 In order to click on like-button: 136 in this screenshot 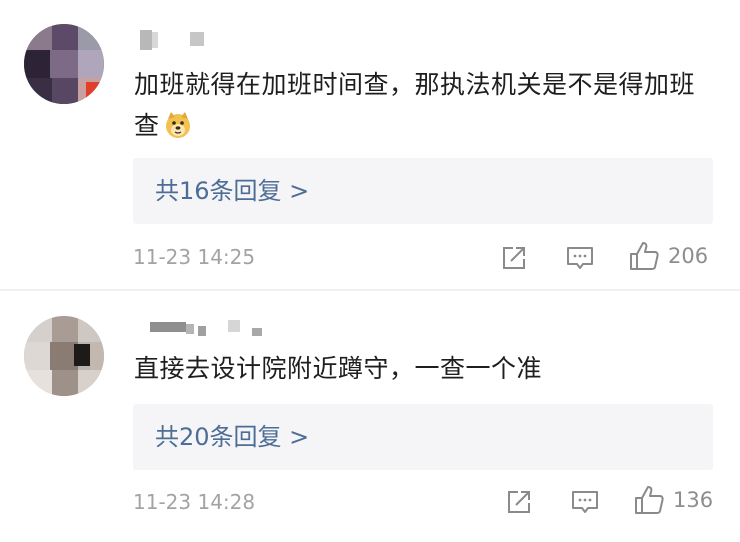, I will do `click(673, 500)`.